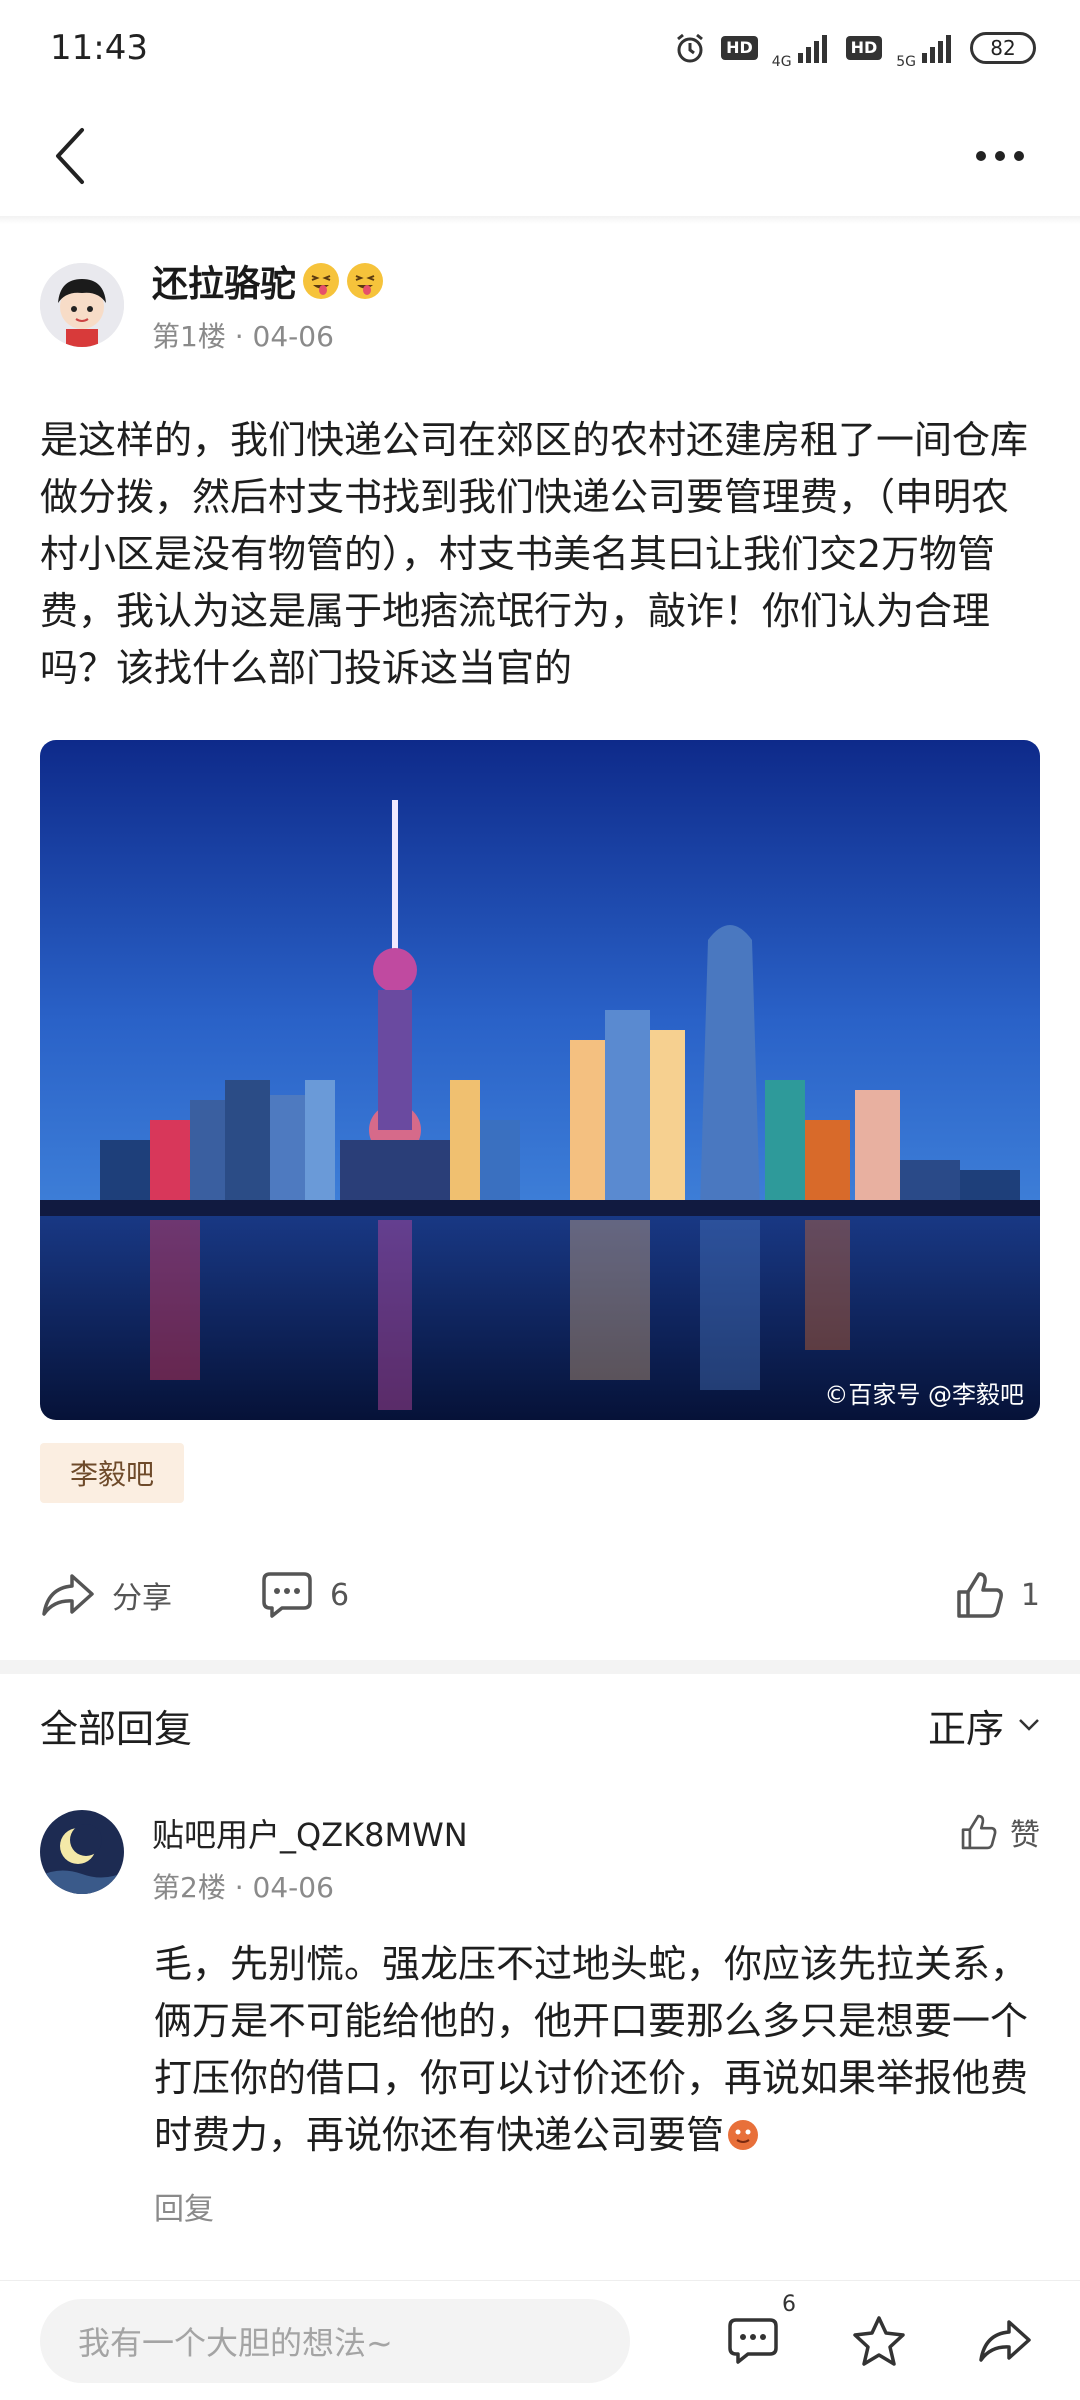 The width and height of the screenshot is (1080, 2400). I want to click on sort-dropdown: 正序, so click(984, 1725).